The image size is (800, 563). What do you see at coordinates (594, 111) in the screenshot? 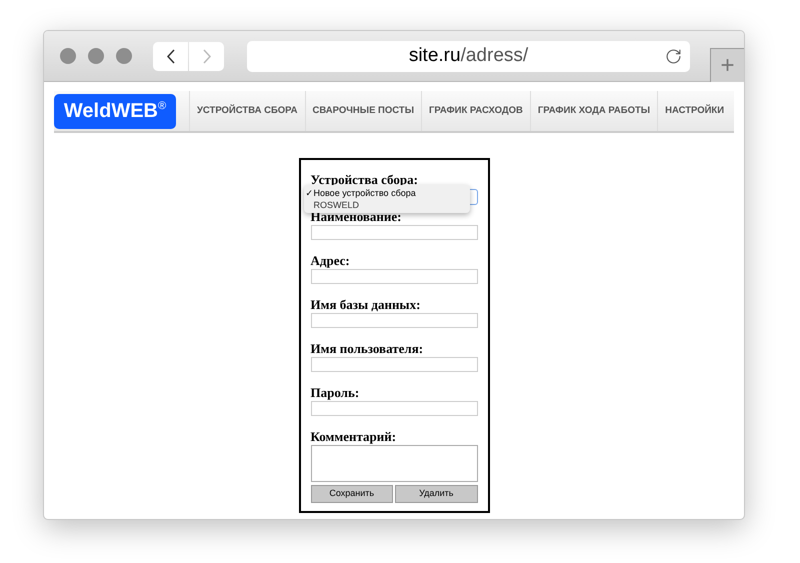
I see `nav-link: ГРАФИК ХОДА РАБОТЫ` at bounding box center [594, 111].